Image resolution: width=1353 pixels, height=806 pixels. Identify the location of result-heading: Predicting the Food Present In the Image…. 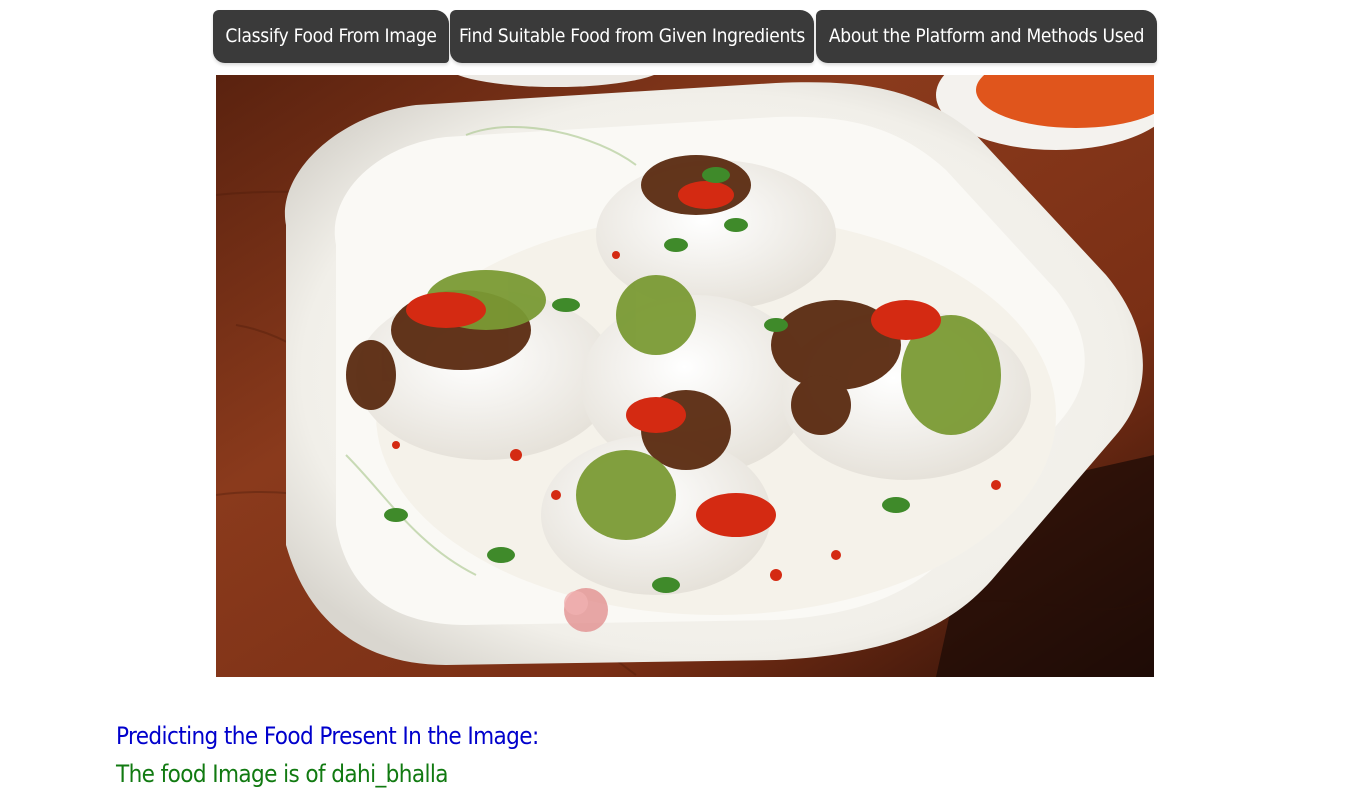
(327, 736).